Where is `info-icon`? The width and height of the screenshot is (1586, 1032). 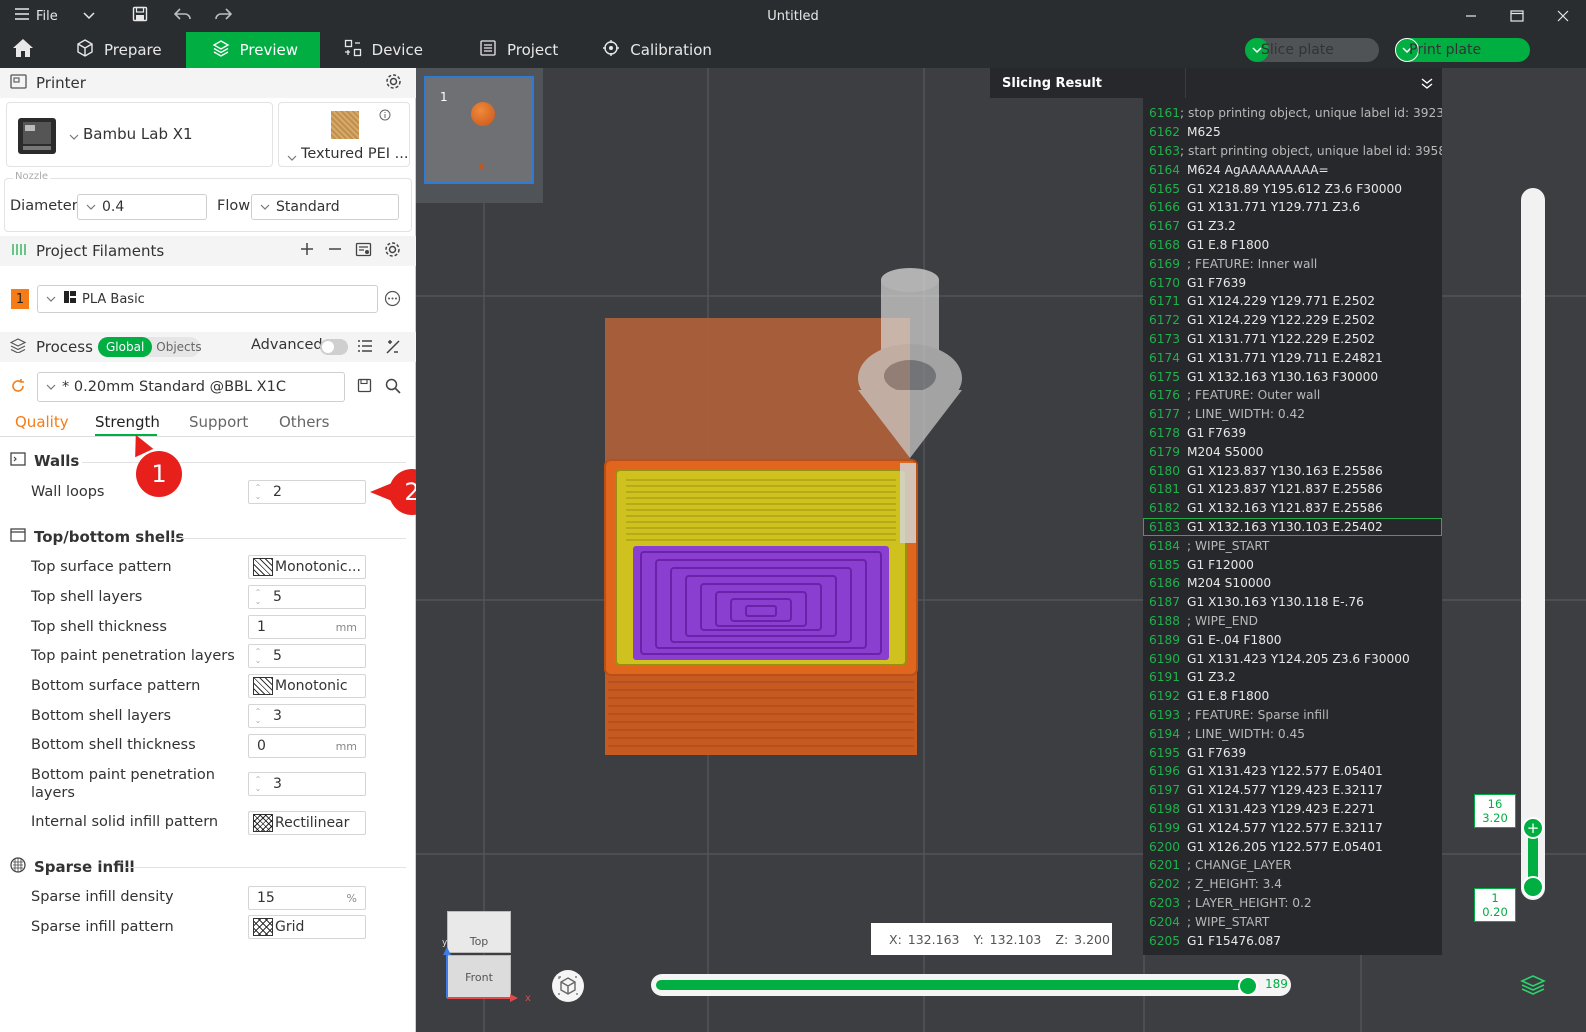
info-icon is located at coordinates (385, 117).